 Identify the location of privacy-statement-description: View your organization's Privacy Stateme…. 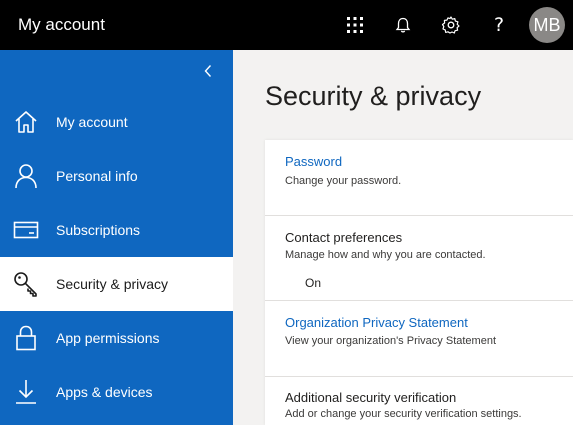
(390, 341).